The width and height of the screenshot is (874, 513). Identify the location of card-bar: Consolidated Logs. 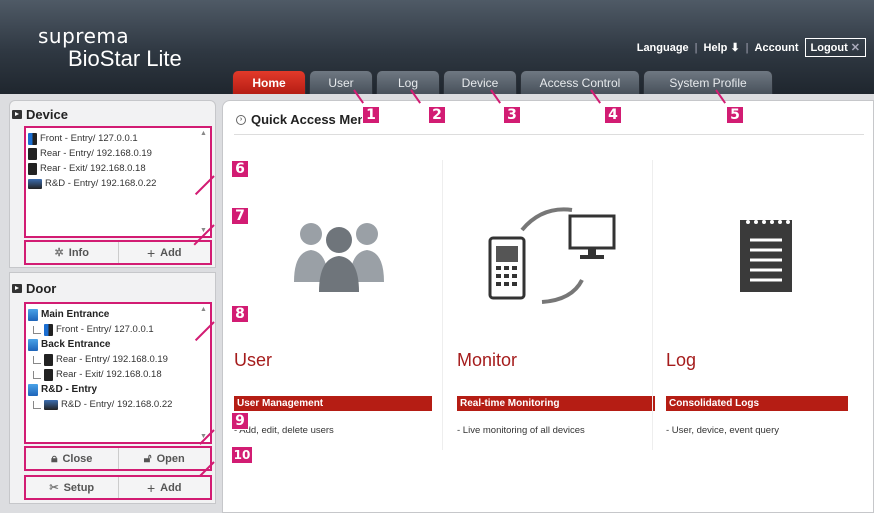
(757, 403).